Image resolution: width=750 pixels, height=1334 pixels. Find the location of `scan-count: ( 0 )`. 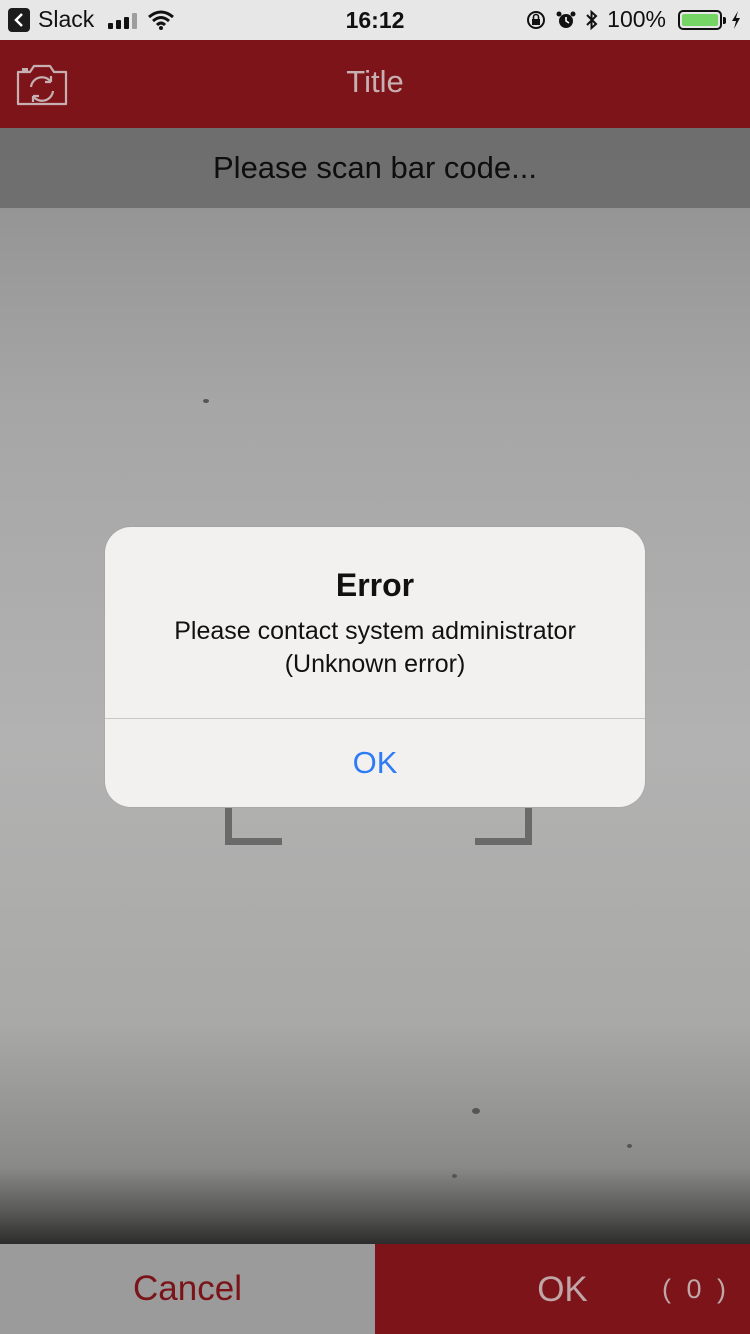

scan-count: ( 0 ) is located at coordinates (695, 1289).